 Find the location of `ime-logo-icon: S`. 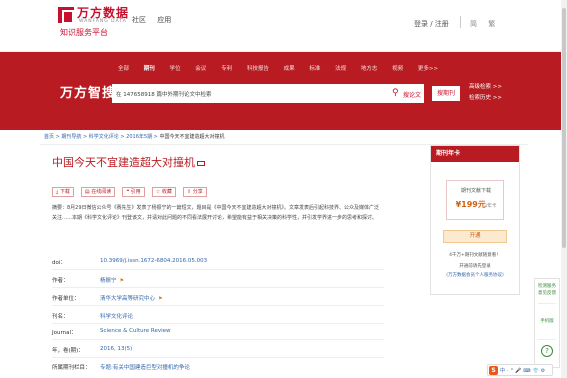

ime-logo-icon: S is located at coordinates (493, 370).